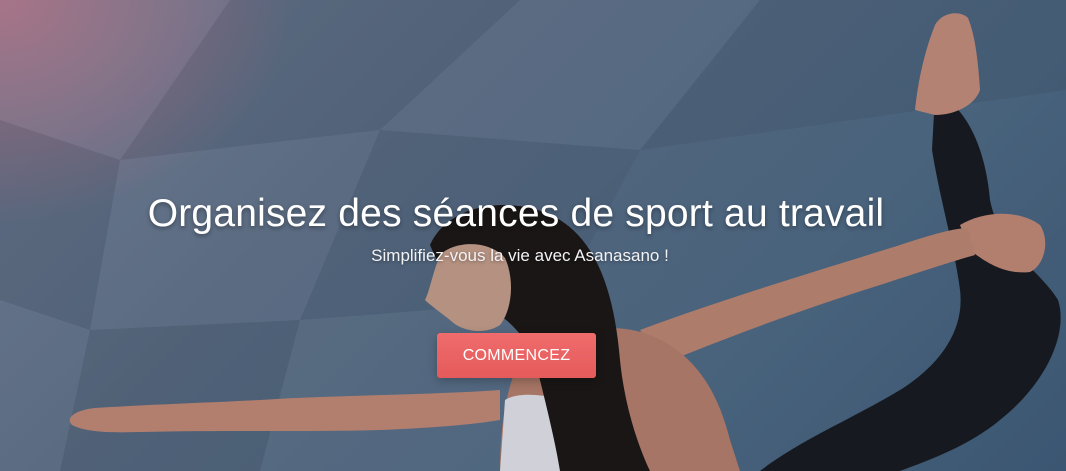 Image resolution: width=1066 pixels, height=471 pixels. What do you see at coordinates (516, 355) in the screenshot?
I see `start-button: COMMENCEZ` at bounding box center [516, 355].